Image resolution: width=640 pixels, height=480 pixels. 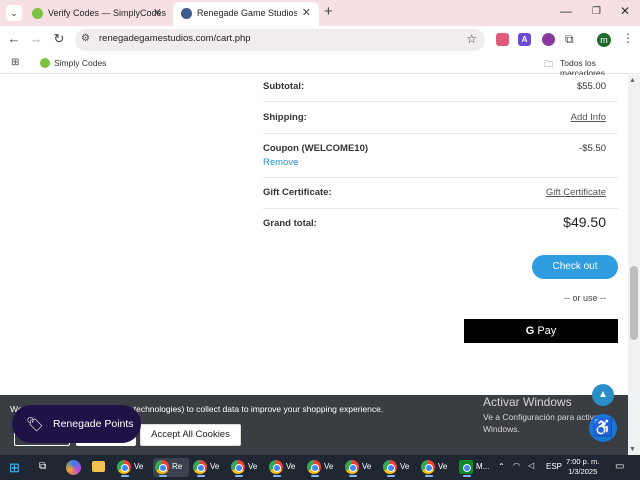 What do you see at coordinates (628, 38) in the screenshot?
I see `browser-menu-icon: ⋮` at bounding box center [628, 38].